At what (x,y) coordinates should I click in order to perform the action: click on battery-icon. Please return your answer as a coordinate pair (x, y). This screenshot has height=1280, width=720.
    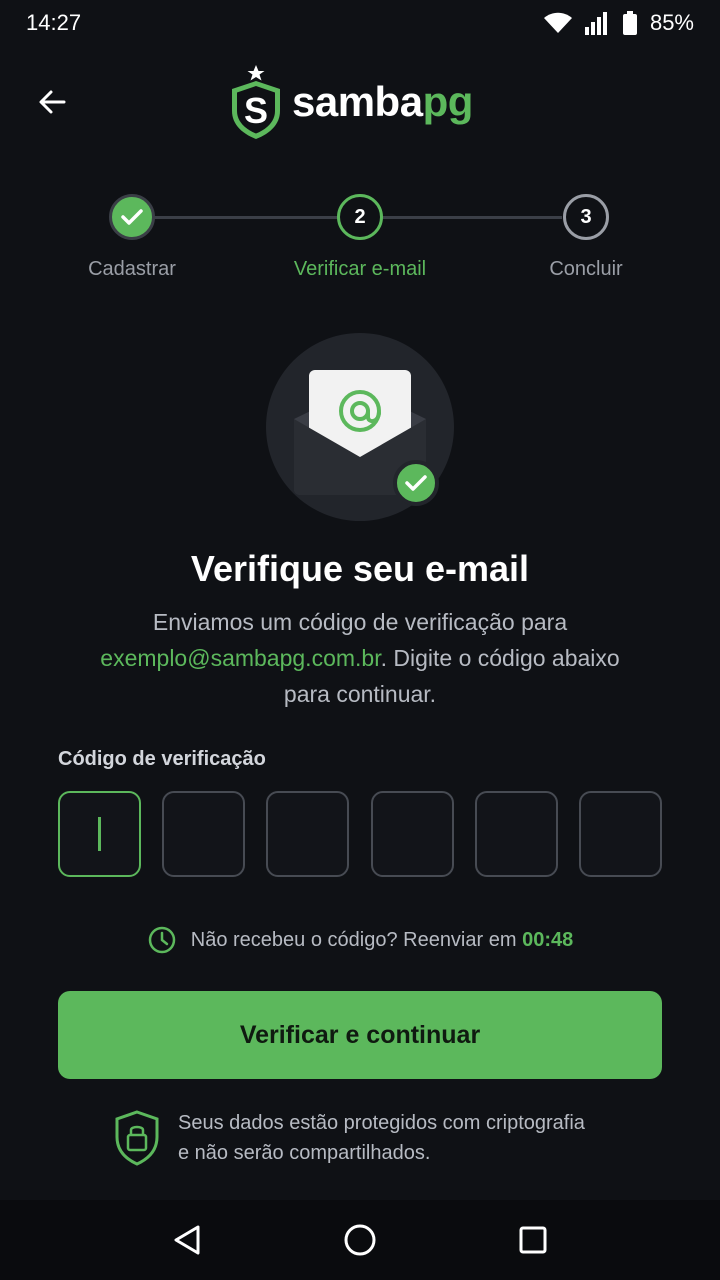
    Looking at the image, I should click on (629, 23).